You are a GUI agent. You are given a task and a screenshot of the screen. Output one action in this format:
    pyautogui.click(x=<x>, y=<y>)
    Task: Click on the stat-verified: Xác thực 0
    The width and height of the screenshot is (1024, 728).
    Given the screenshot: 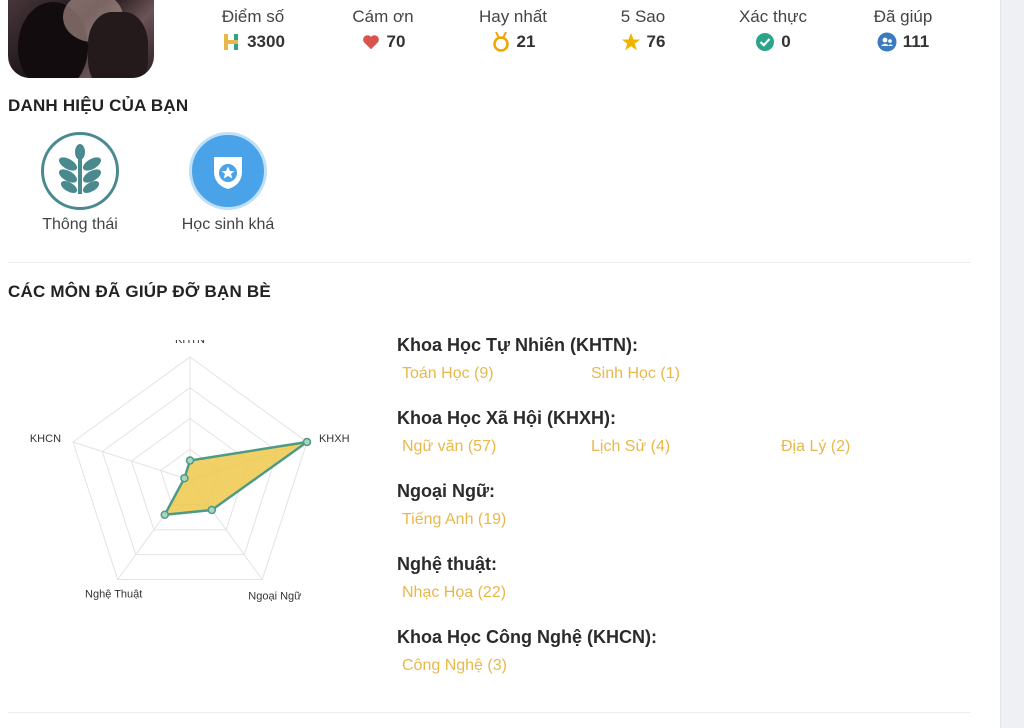 What is the action you would take?
    pyautogui.click(x=773, y=26)
    